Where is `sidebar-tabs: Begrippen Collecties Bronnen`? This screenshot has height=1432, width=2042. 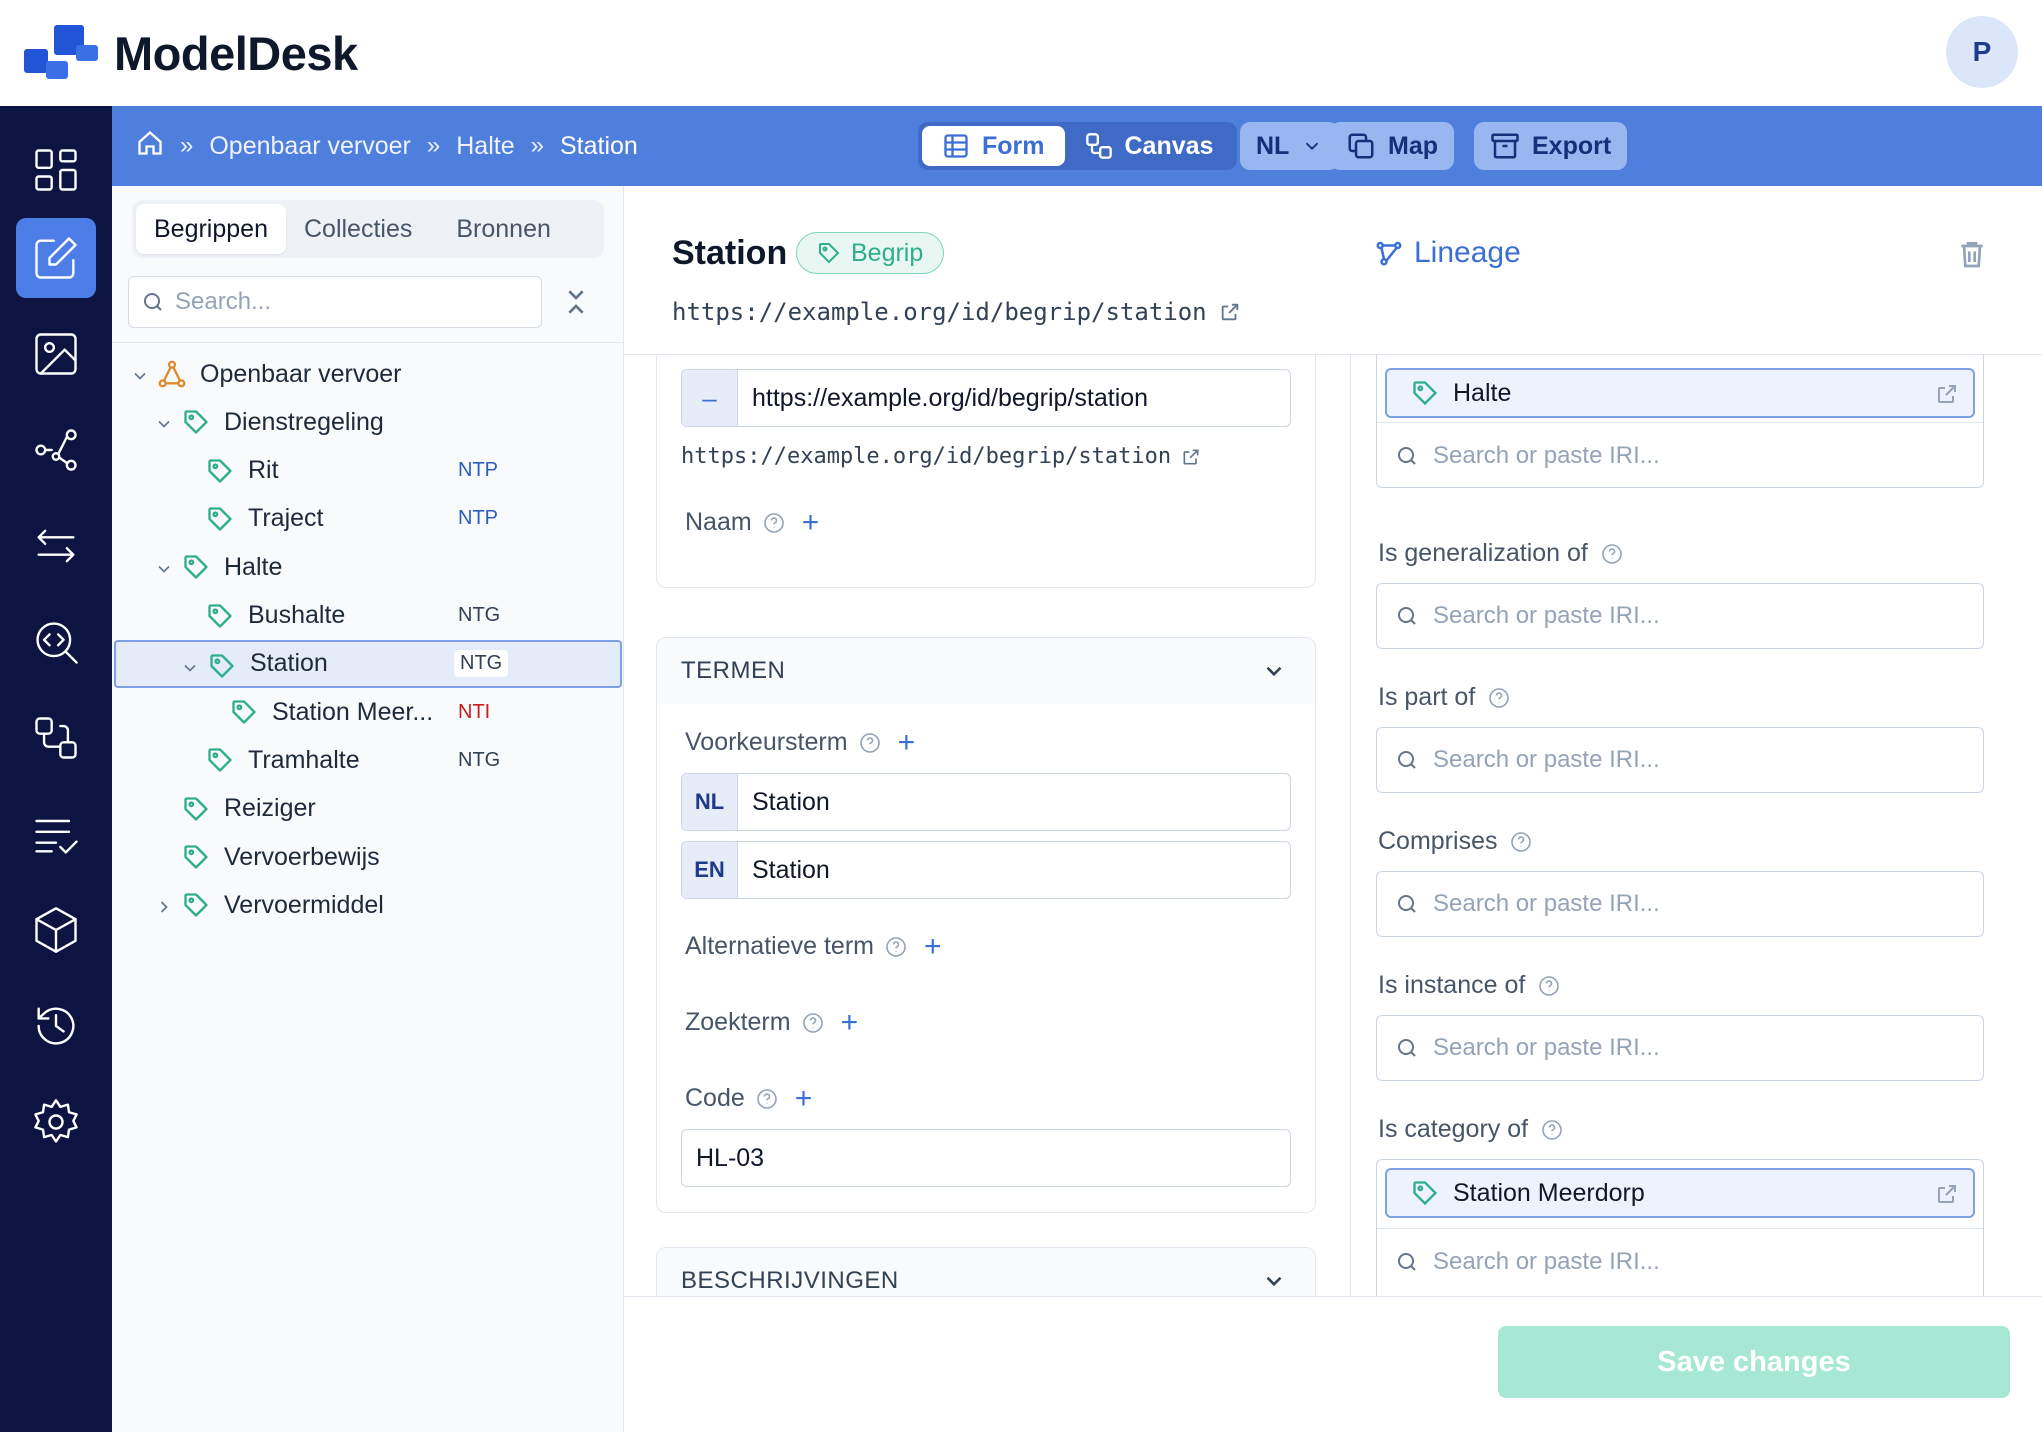
sidebar-tabs: Begrippen Collecties Bronnen is located at coordinates (368, 229).